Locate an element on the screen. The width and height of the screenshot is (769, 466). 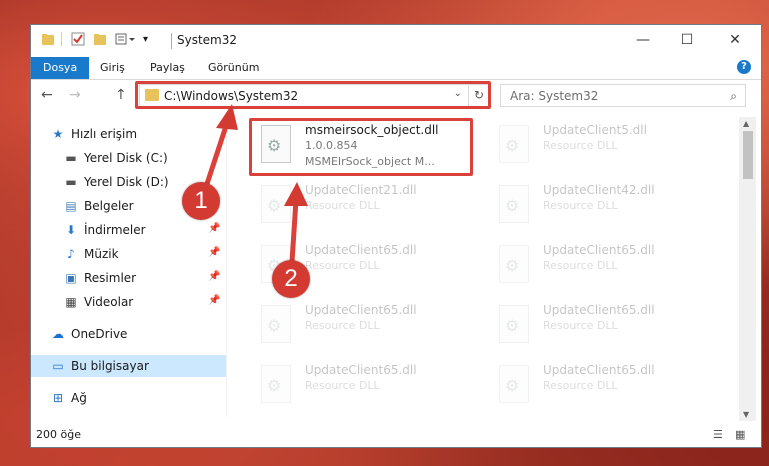
annotation-badge-1: 1 is located at coordinates (201, 201).